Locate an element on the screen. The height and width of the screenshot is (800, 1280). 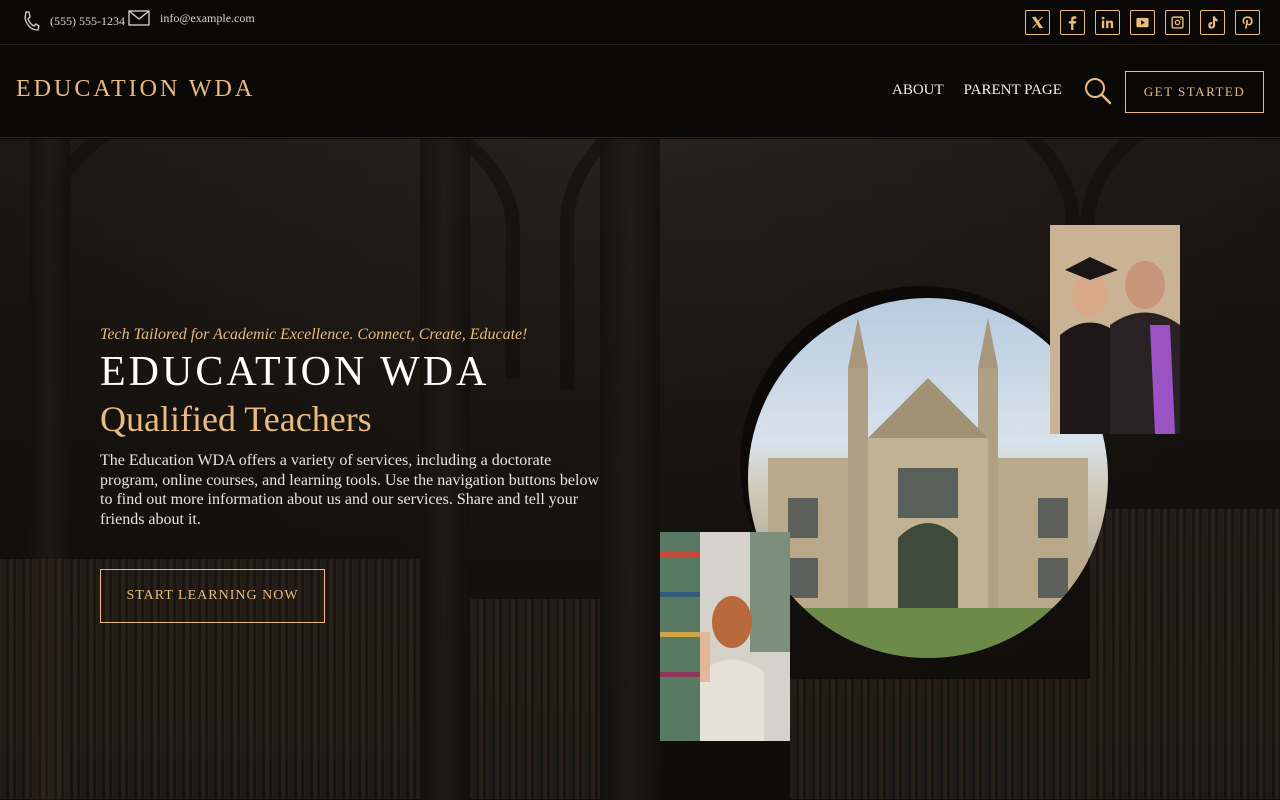
nav-parent-page: PARENT PAGE is located at coordinates (1013, 90).